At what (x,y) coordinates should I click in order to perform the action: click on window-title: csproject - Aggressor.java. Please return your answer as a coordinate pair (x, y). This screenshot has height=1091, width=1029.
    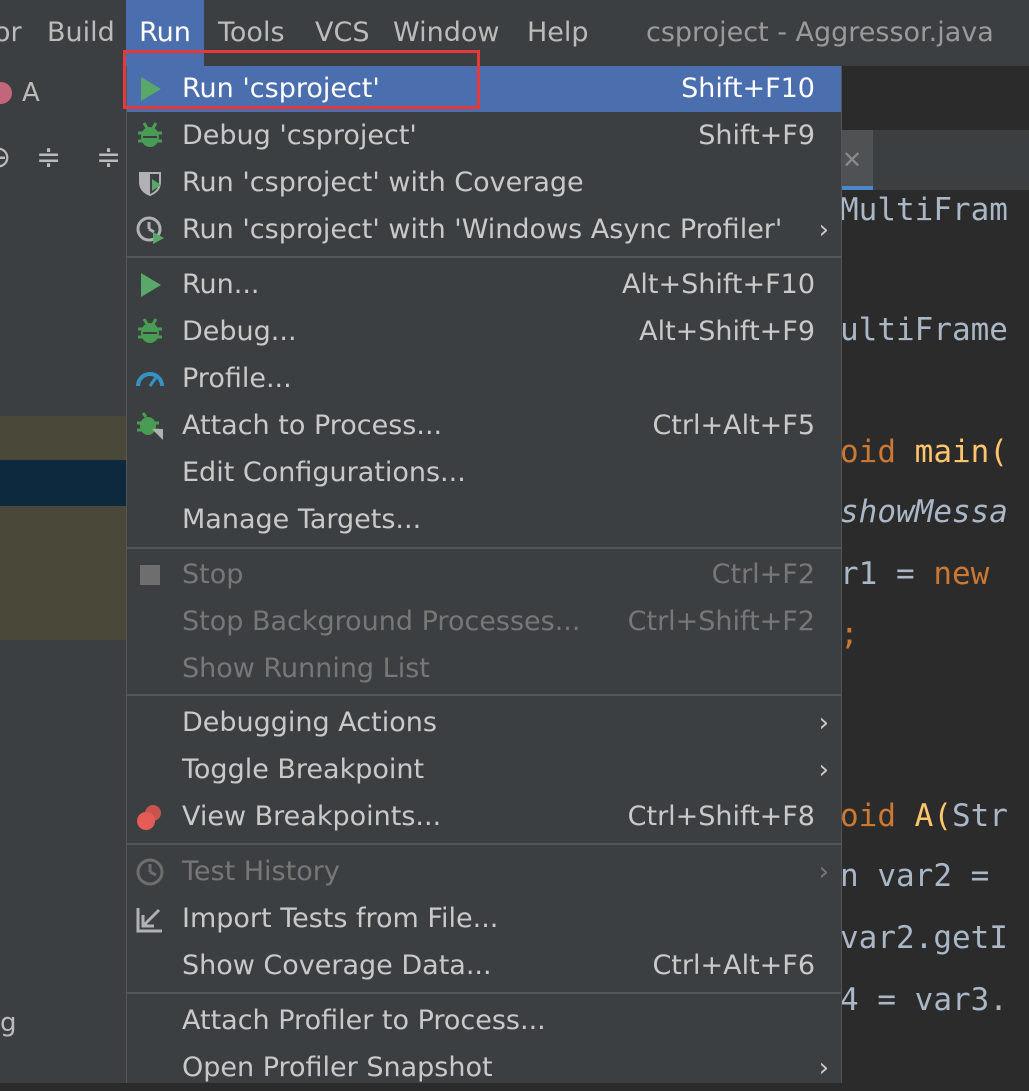
    Looking at the image, I should click on (820, 32).